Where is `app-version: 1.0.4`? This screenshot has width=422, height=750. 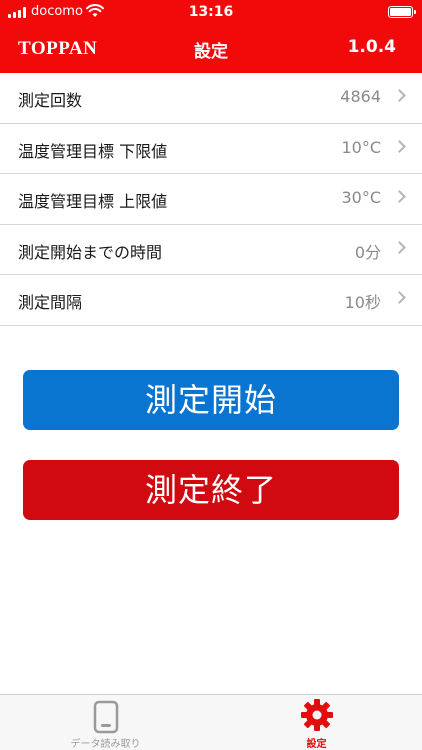 app-version: 1.0.4 is located at coordinates (371, 47).